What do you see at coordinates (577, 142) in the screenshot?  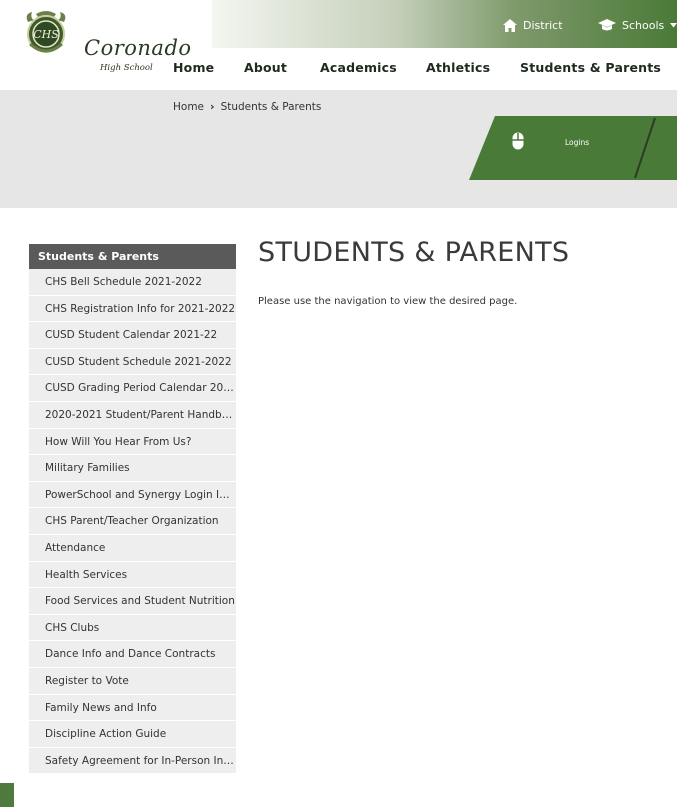 I see `logins-label: Logins` at bounding box center [577, 142].